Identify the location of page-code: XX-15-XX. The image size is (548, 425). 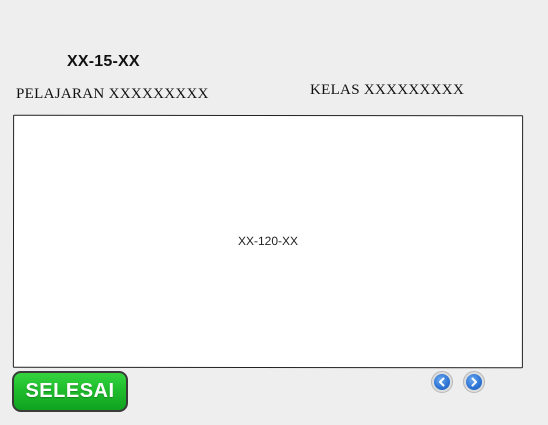
(103, 61).